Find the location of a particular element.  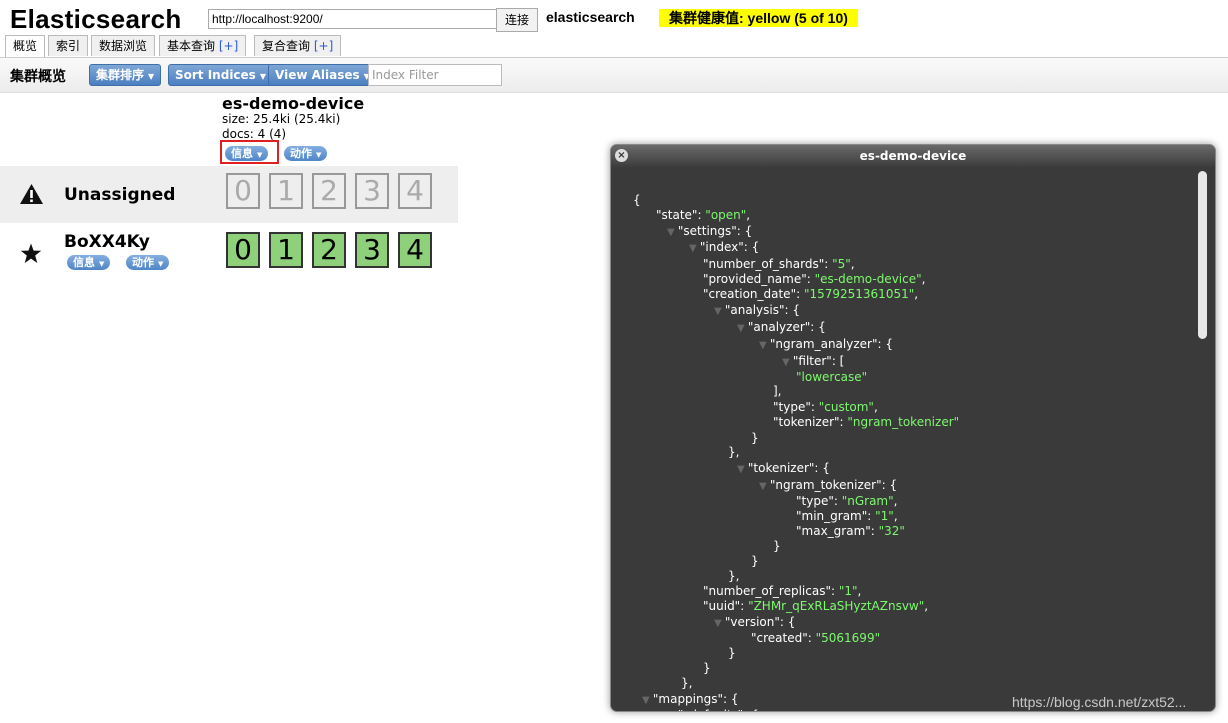

json-line: "max_gram": "32" is located at coordinates (850, 531).